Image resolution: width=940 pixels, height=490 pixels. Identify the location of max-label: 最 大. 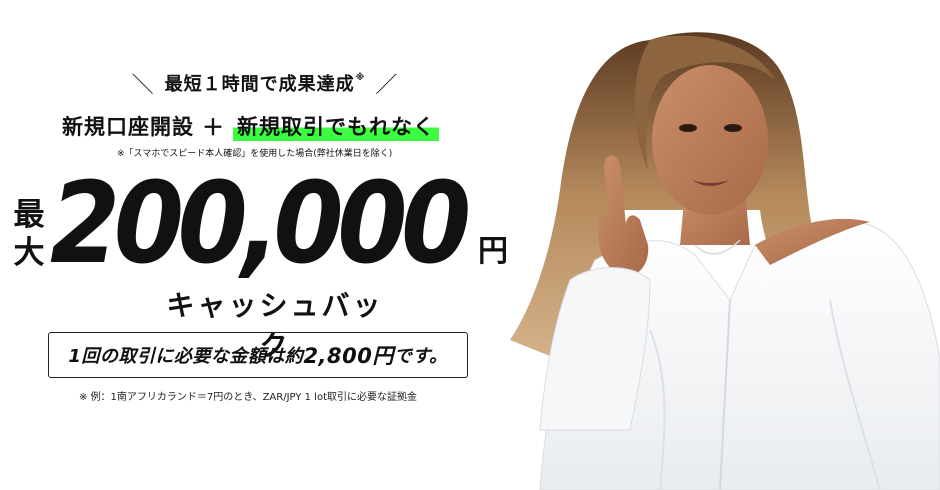
(29, 234).